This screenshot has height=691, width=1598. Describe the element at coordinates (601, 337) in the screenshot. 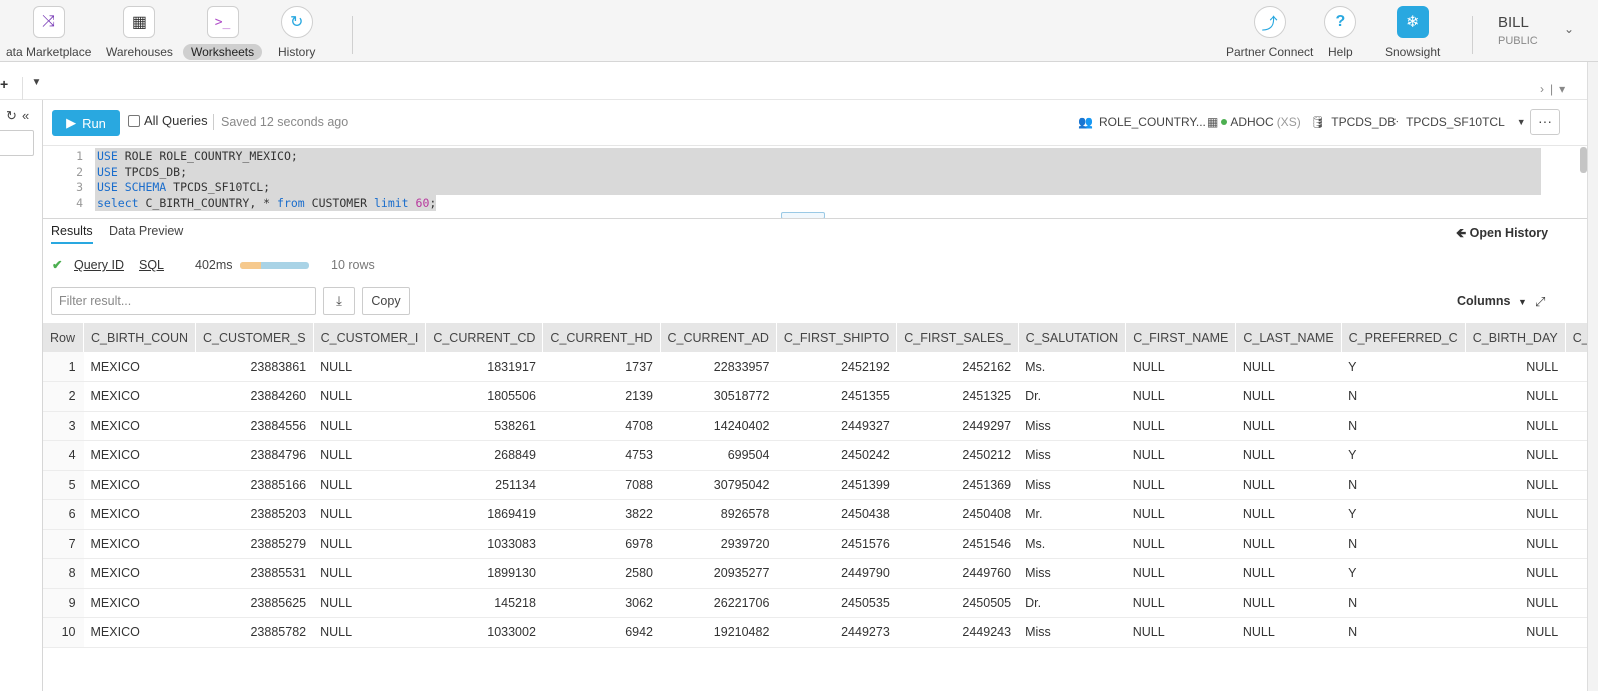

I see `column-header: C_CURRENT_HD` at that location.